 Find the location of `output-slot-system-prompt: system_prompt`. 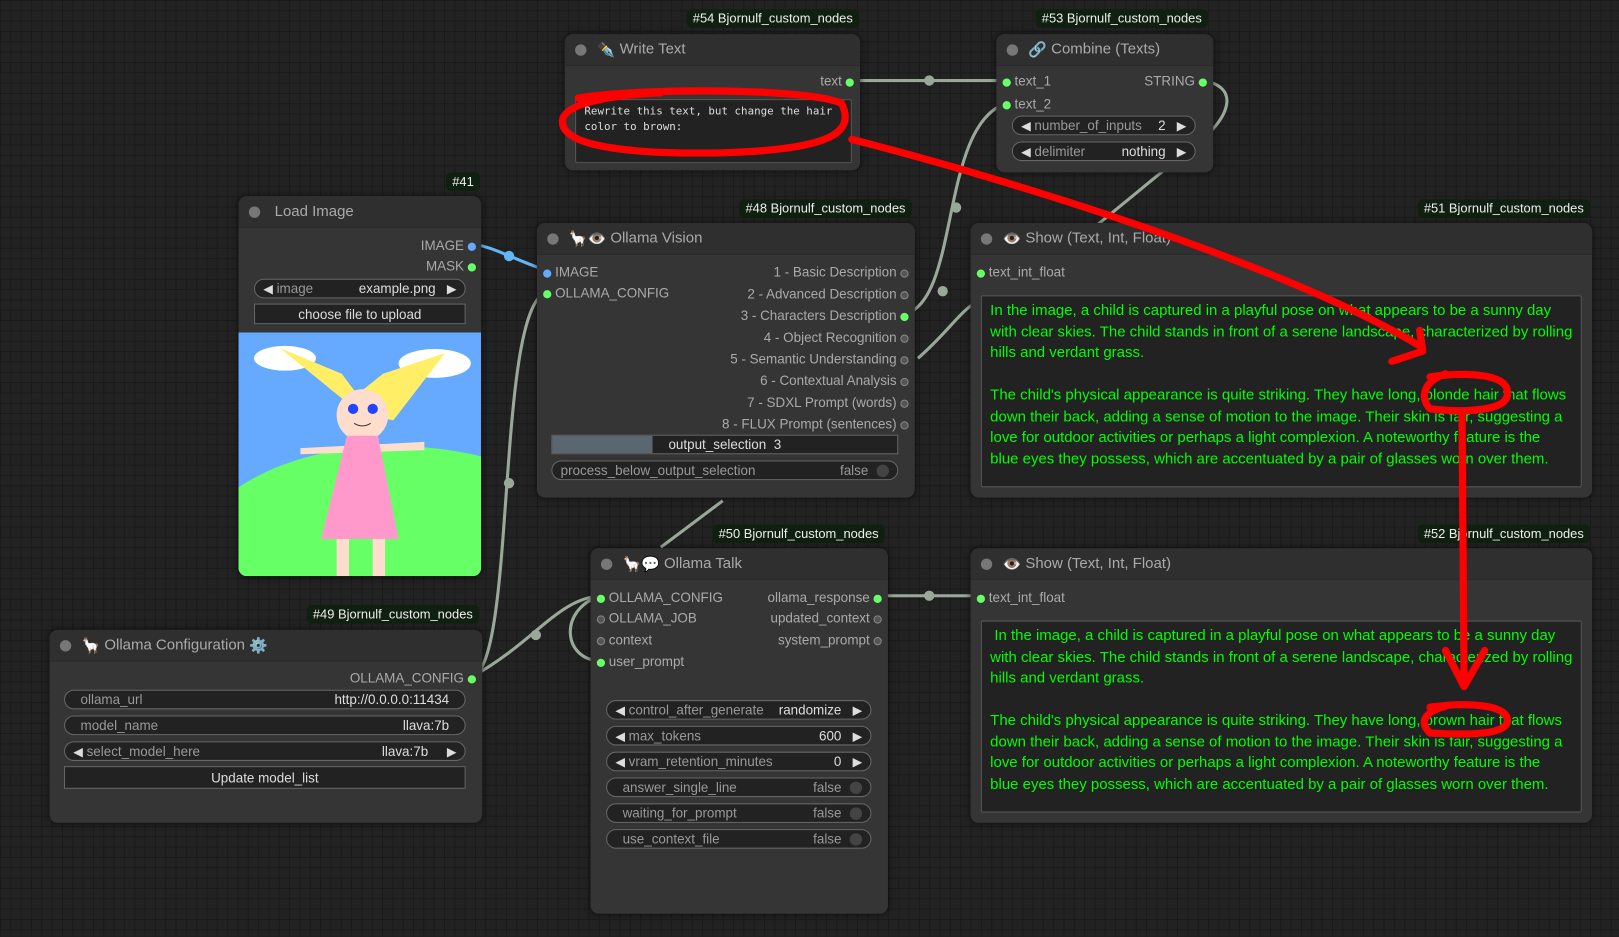

output-slot-system-prompt: system_prompt is located at coordinates (830, 639).